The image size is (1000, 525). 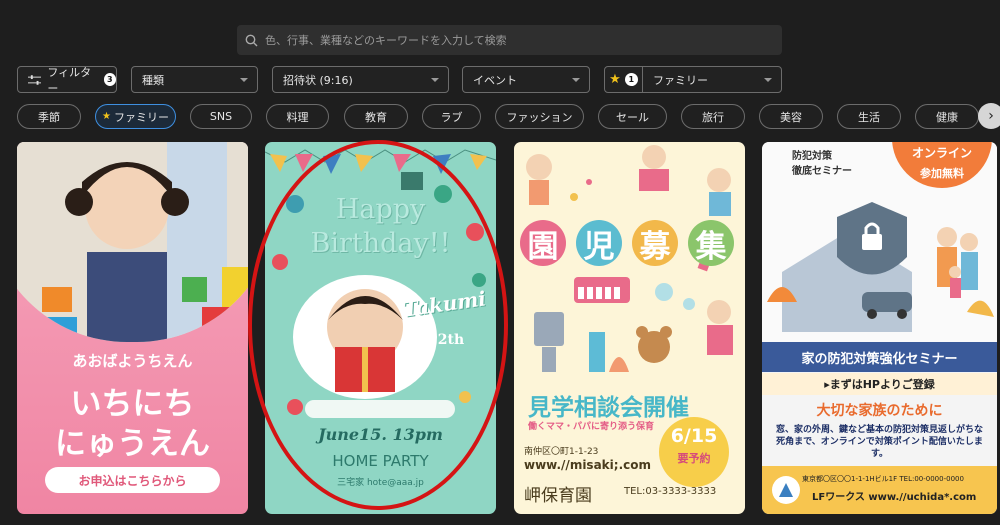 I want to click on company-logo-icon, so click(x=786, y=490).